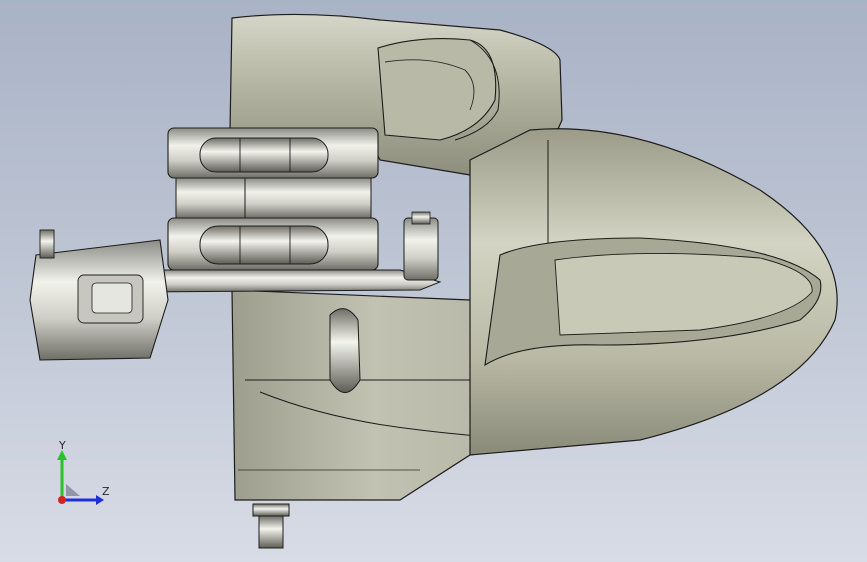 The width and height of the screenshot is (867, 562). Describe the element at coordinates (85, 478) in the screenshot. I see `orientation-triad: Y Z` at that location.